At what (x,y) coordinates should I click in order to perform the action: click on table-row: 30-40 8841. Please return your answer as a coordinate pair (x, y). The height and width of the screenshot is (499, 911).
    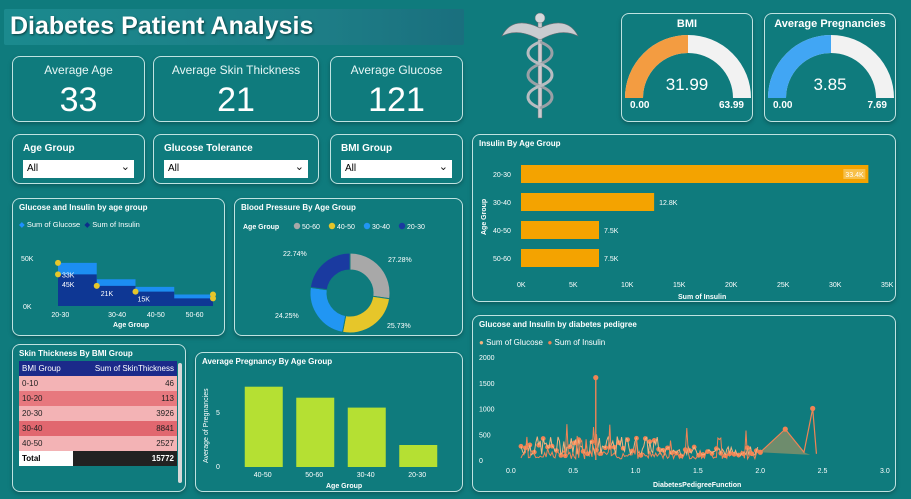
    Looking at the image, I should click on (98, 428).